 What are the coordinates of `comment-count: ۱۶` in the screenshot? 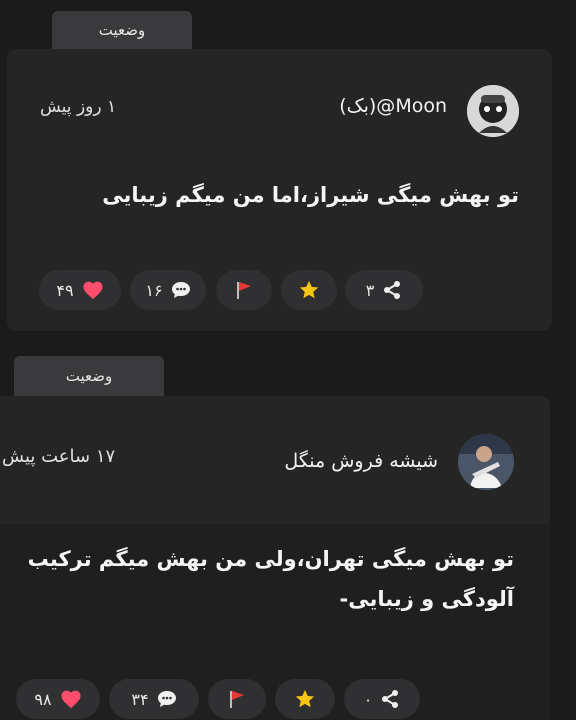 It's located at (154, 290).